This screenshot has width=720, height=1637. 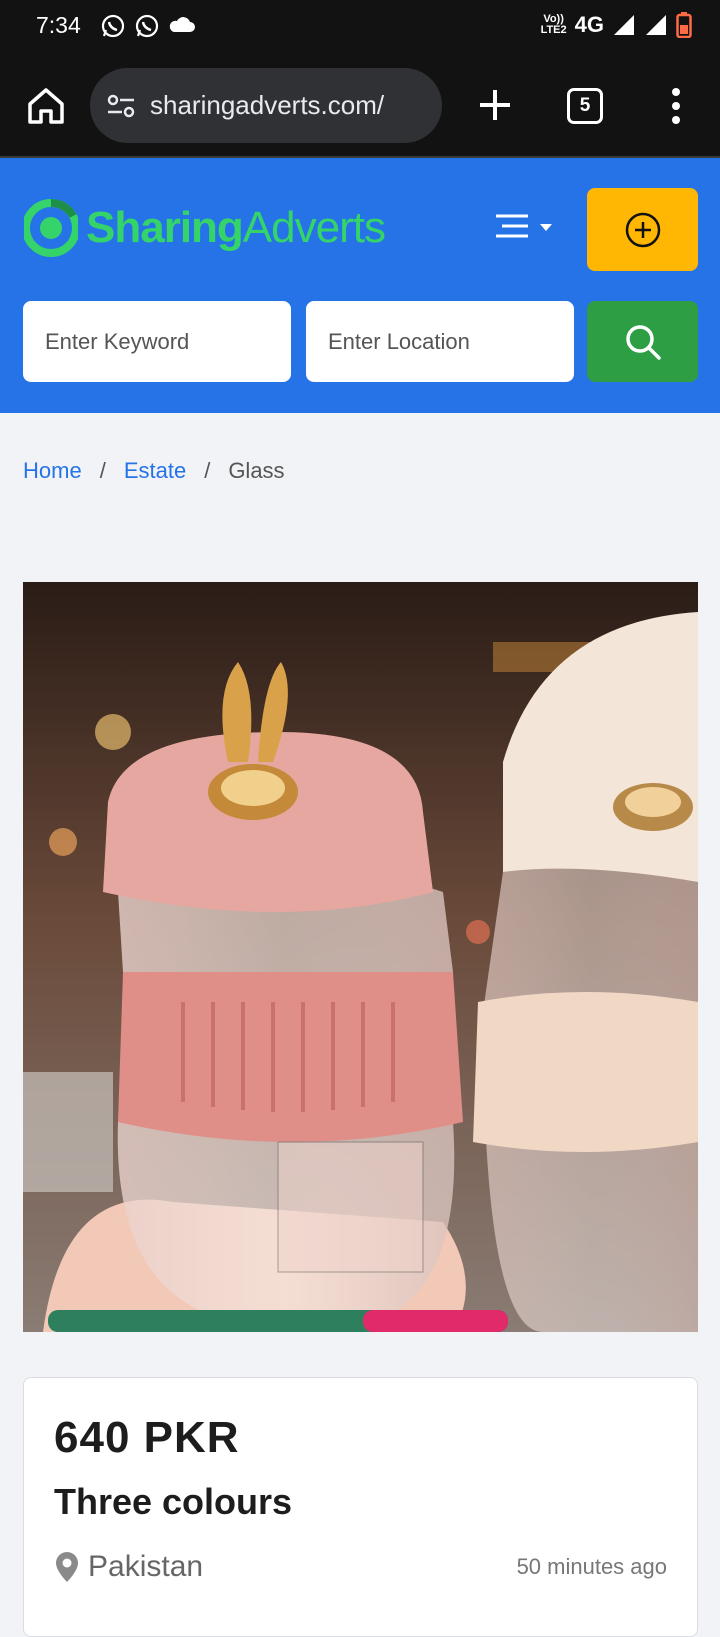 What do you see at coordinates (684, 25) in the screenshot?
I see `battery-icon` at bounding box center [684, 25].